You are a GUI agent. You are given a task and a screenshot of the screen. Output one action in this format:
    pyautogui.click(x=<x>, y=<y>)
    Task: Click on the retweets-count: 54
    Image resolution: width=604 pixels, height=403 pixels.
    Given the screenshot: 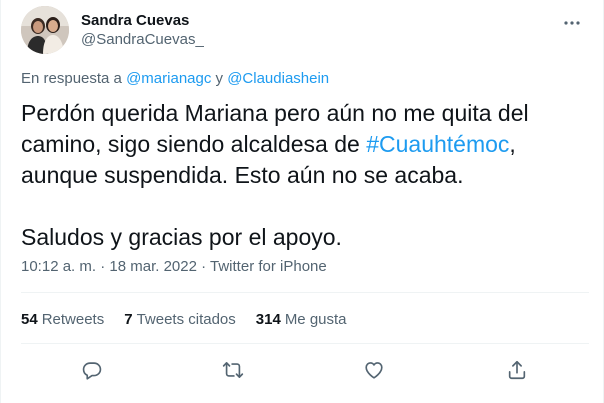 What is the action you would take?
    pyautogui.click(x=29, y=319)
    